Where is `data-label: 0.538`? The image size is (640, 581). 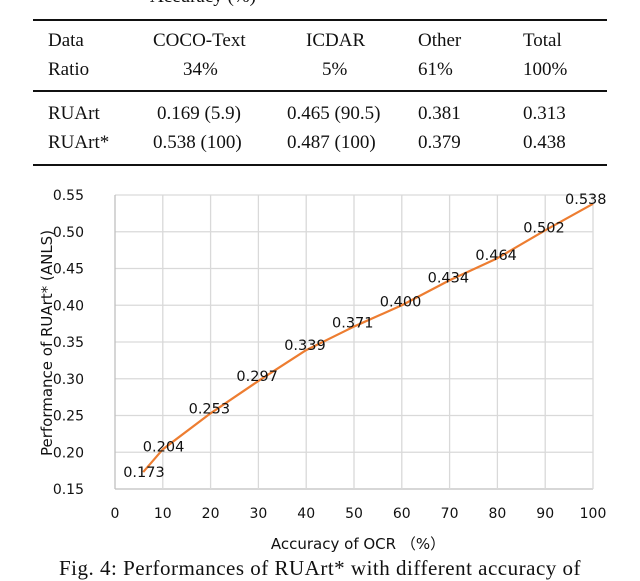 data-label: 0.538 is located at coordinates (586, 200).